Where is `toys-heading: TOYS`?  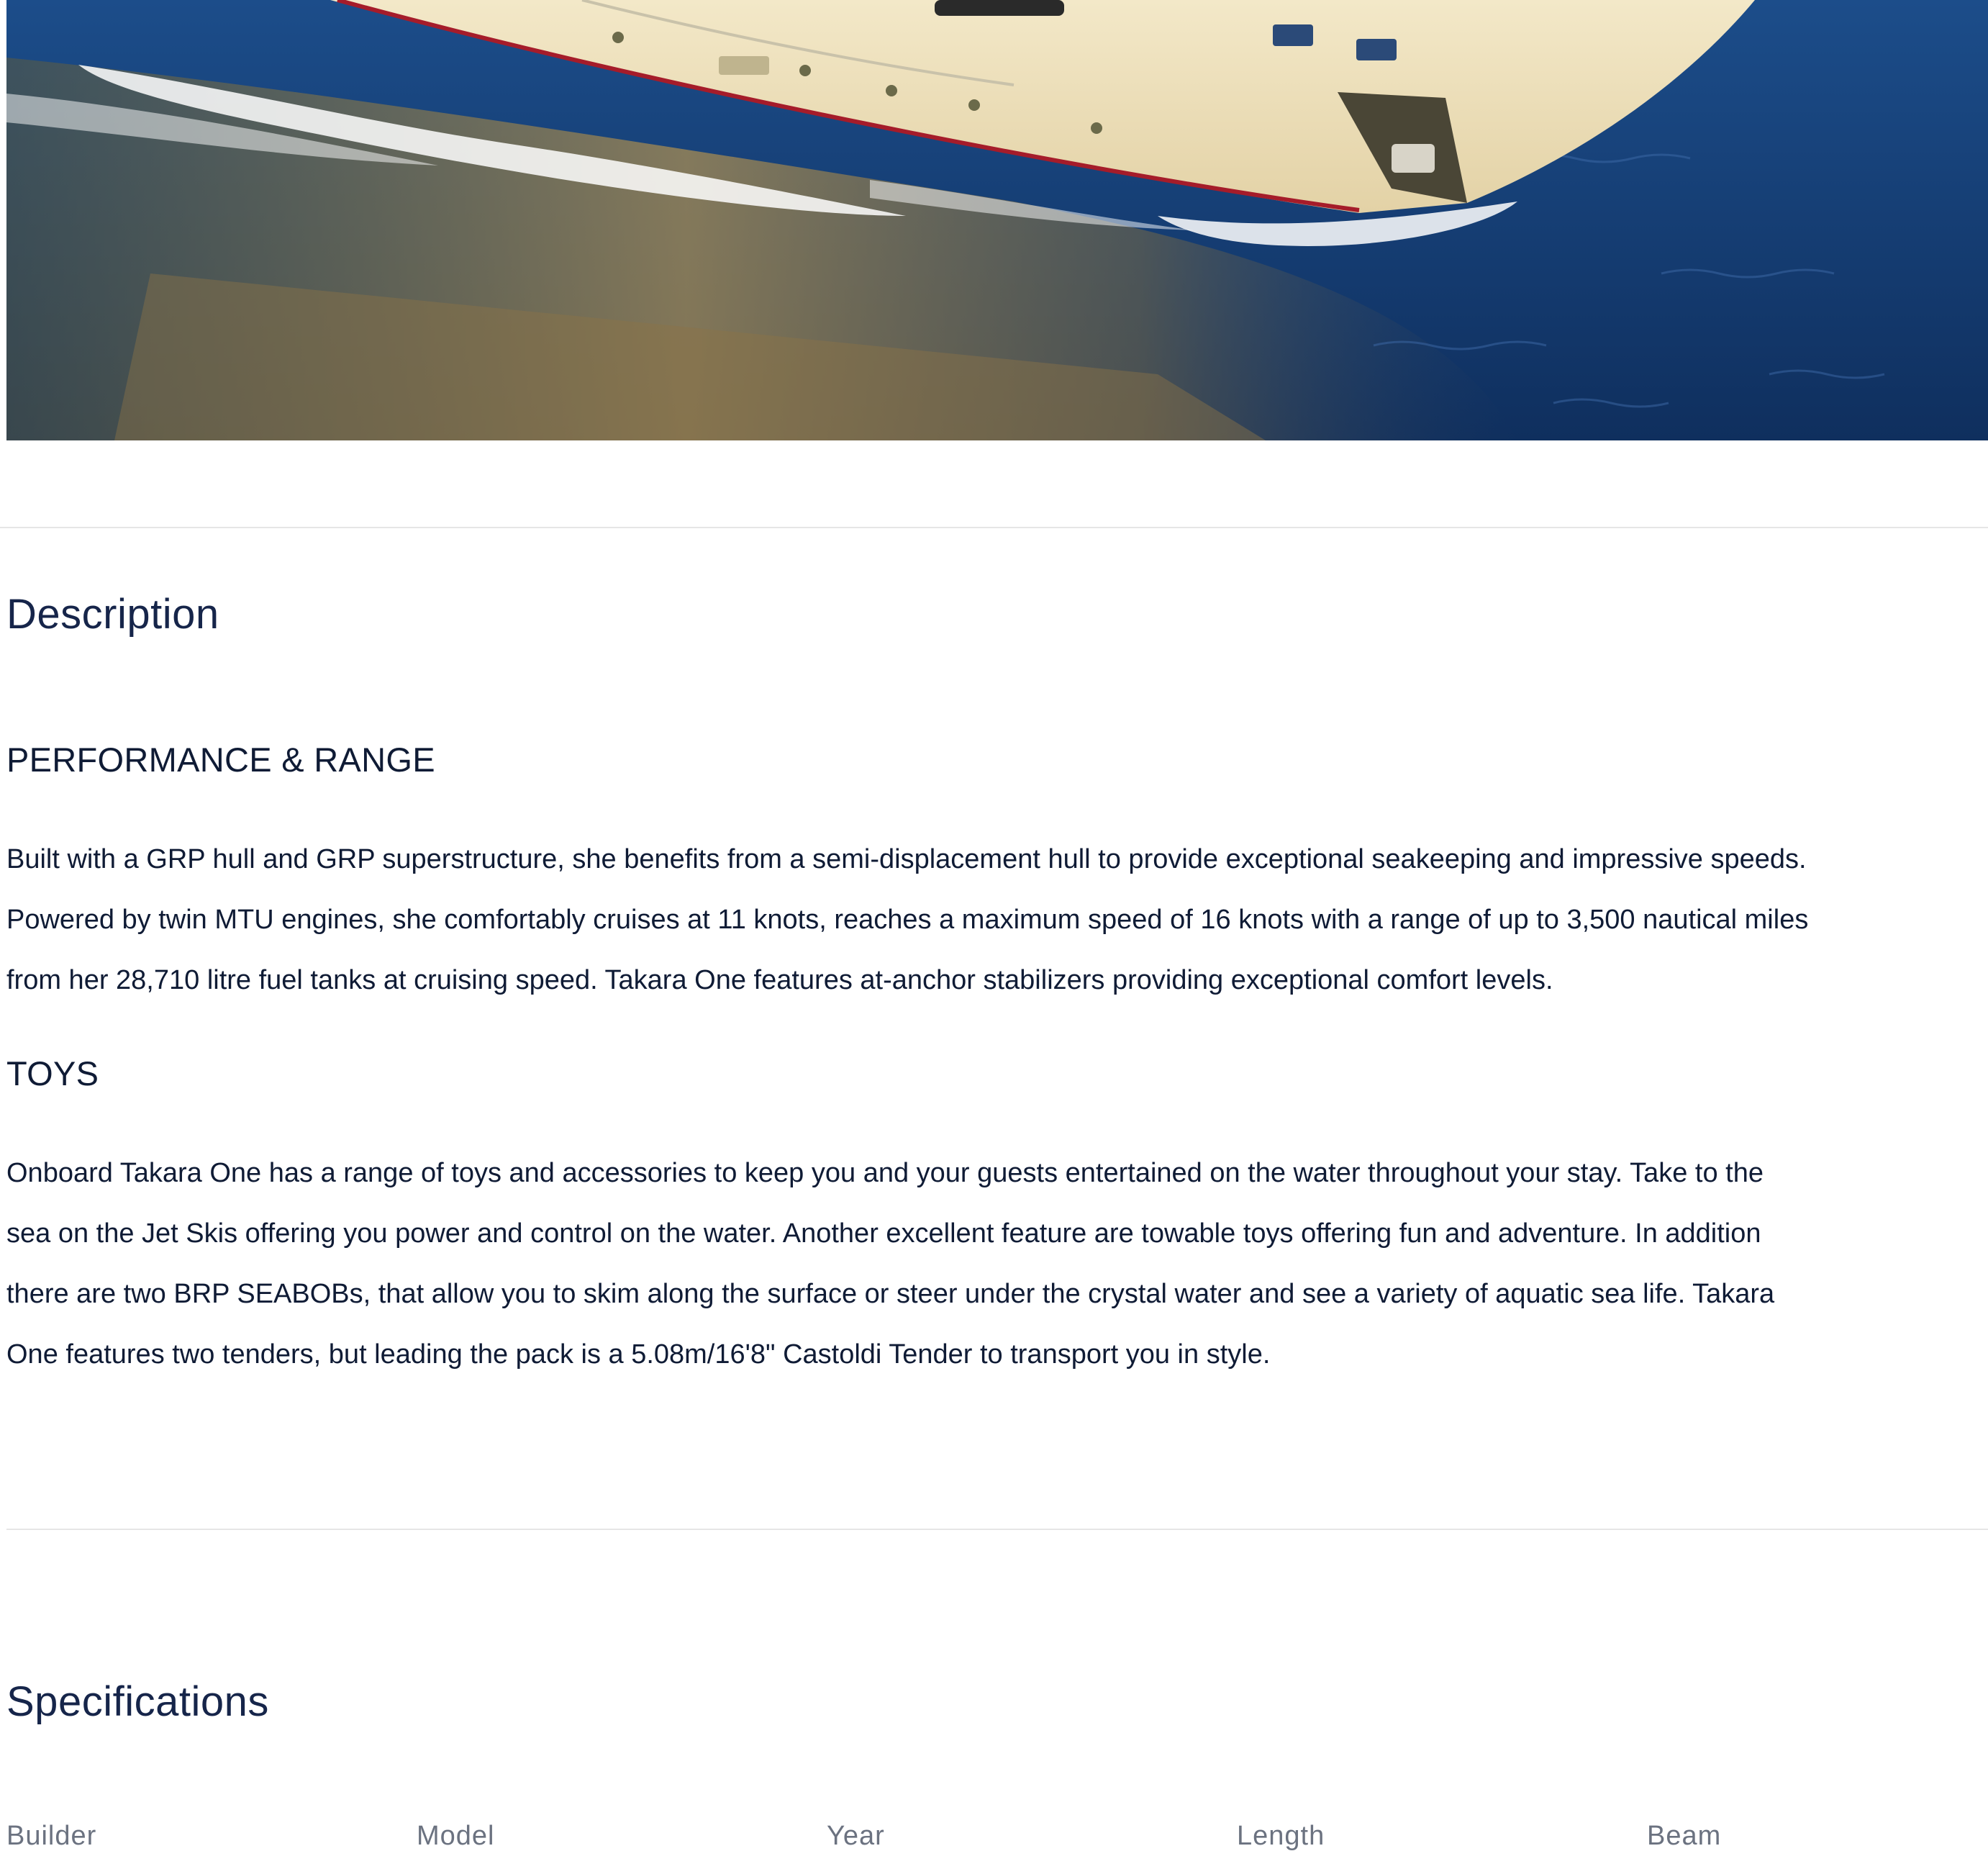 toys-heading: TOYS is located at coordinates (52, 1073).